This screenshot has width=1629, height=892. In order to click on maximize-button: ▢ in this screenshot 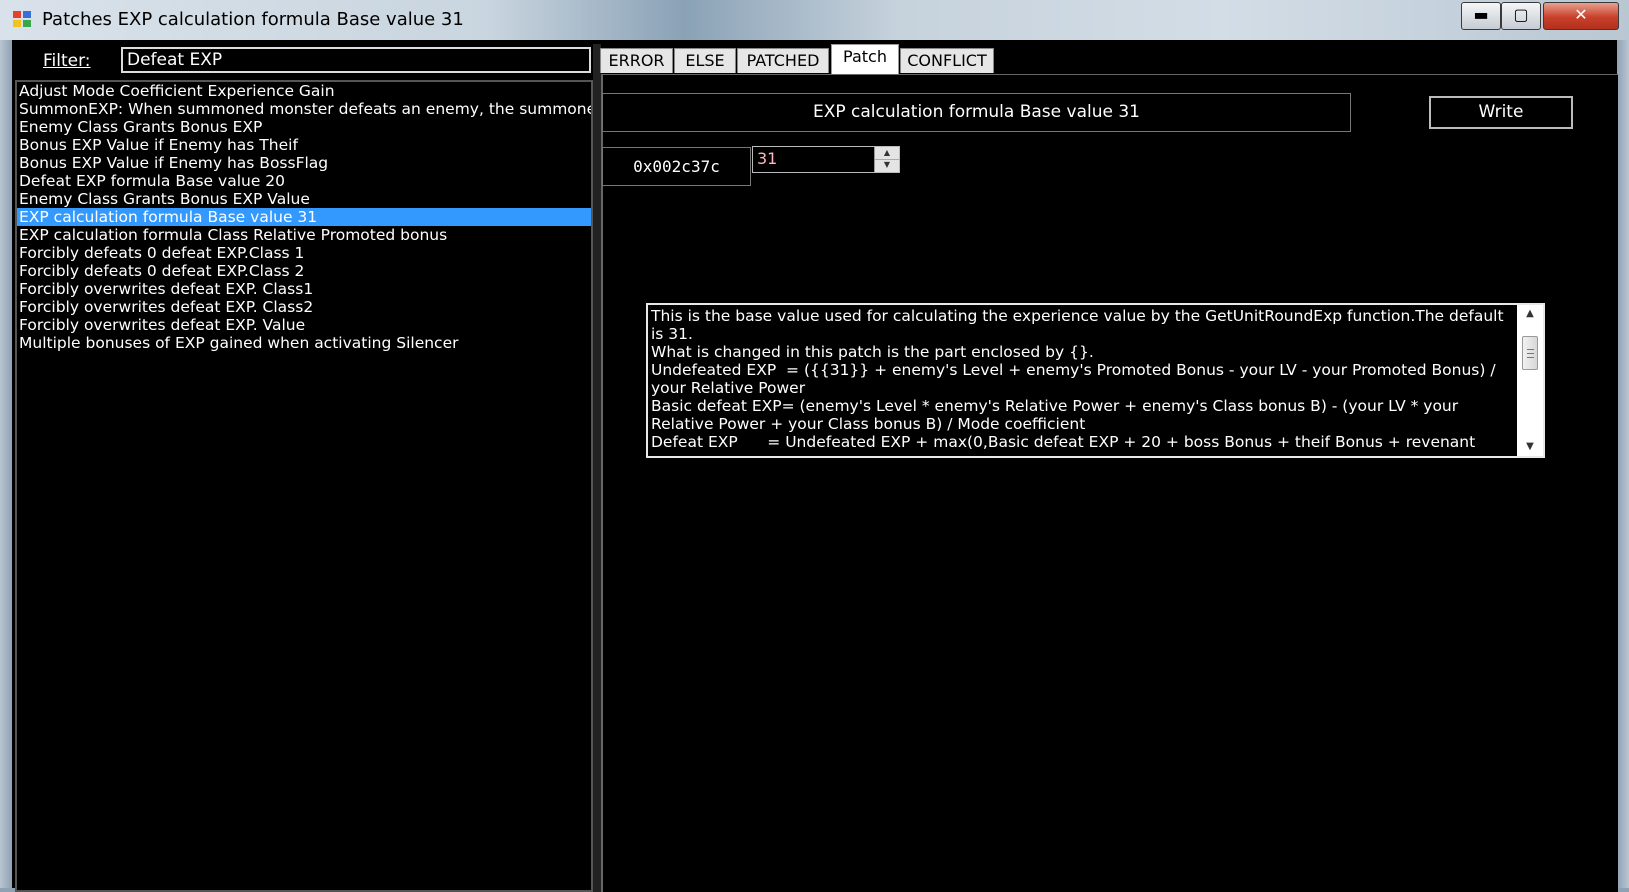, I will do `click(1521, 16)`.